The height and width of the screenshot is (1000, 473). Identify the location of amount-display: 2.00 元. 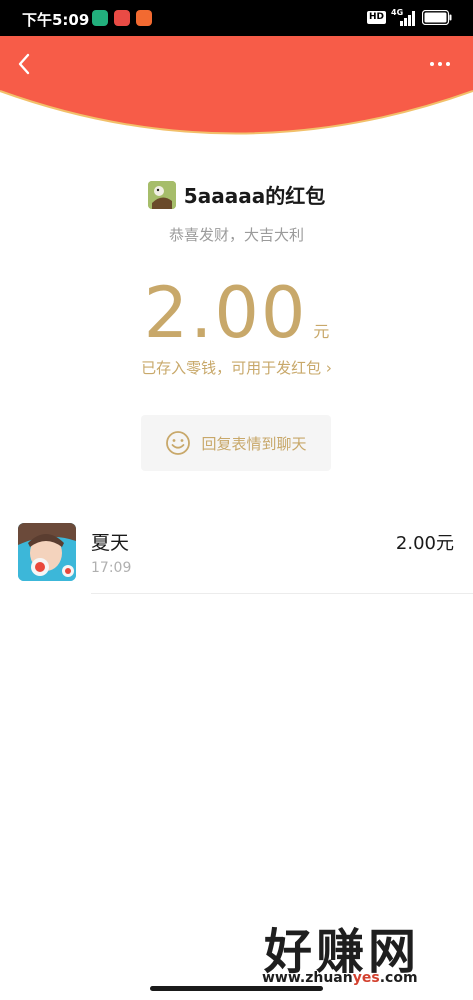
(236, 313).